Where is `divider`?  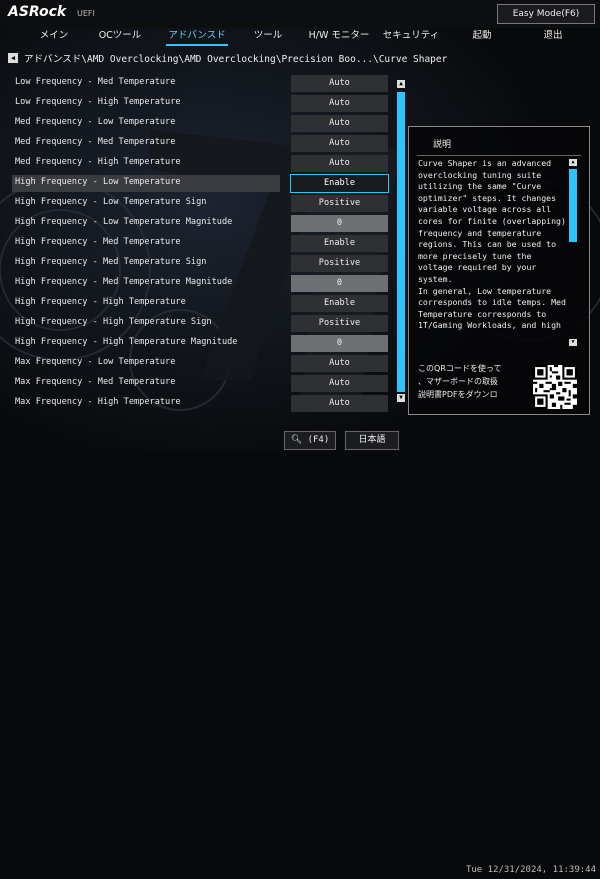 divider is located at coordinates (499, 155).